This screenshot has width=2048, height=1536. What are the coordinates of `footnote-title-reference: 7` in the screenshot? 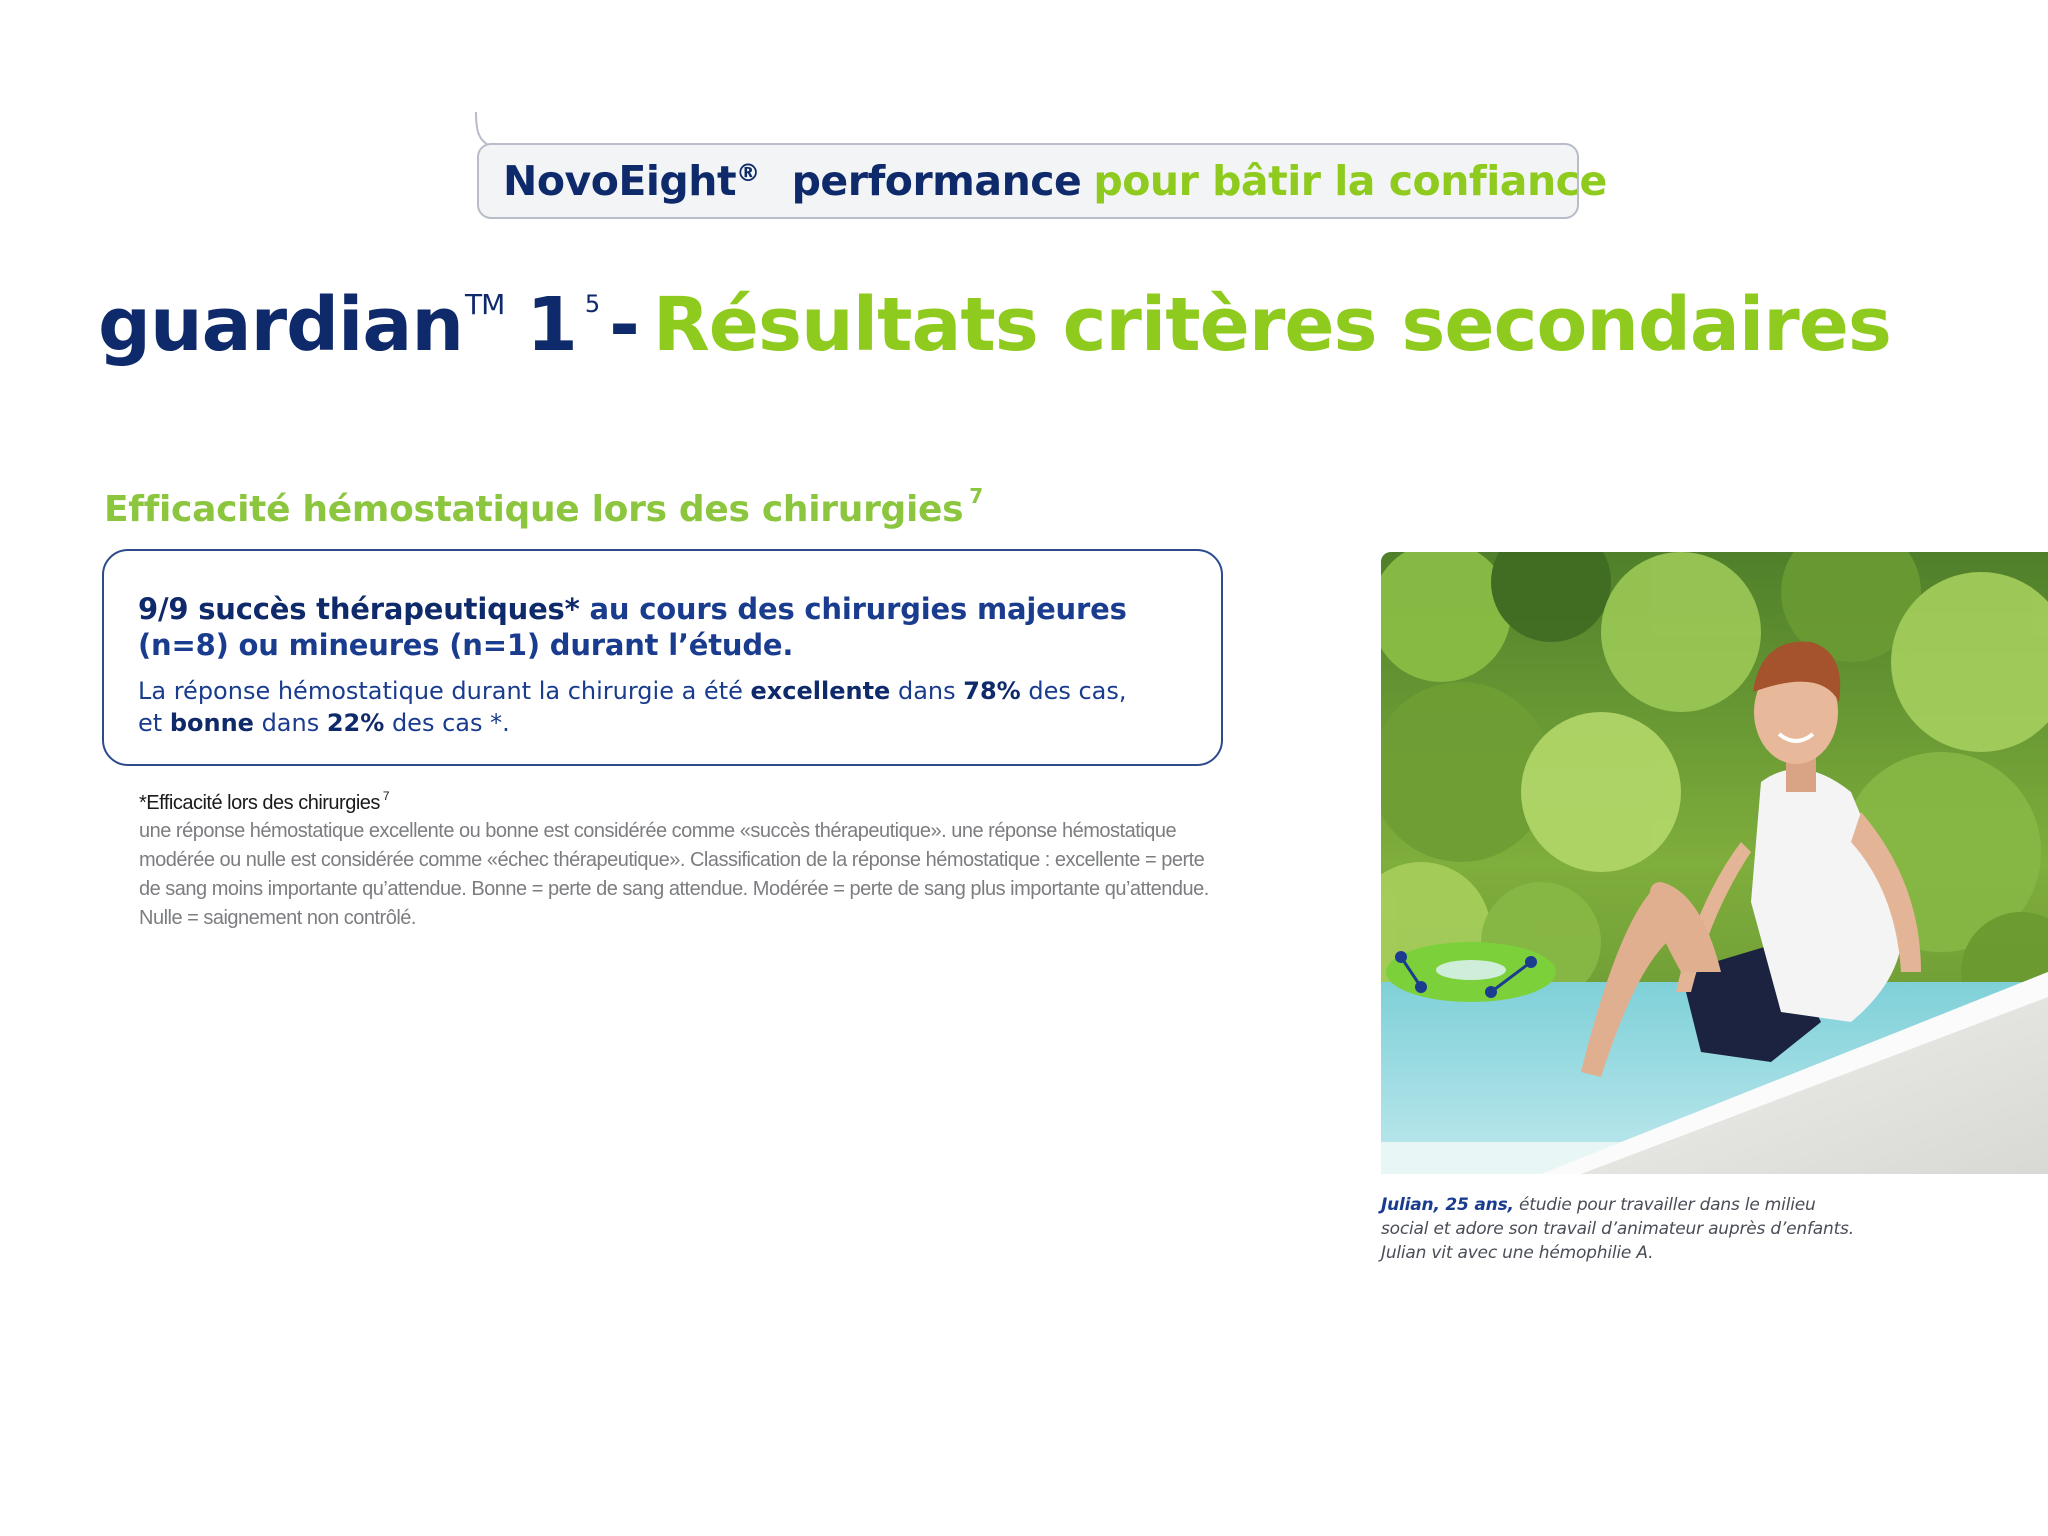 It's located at (386, 796).